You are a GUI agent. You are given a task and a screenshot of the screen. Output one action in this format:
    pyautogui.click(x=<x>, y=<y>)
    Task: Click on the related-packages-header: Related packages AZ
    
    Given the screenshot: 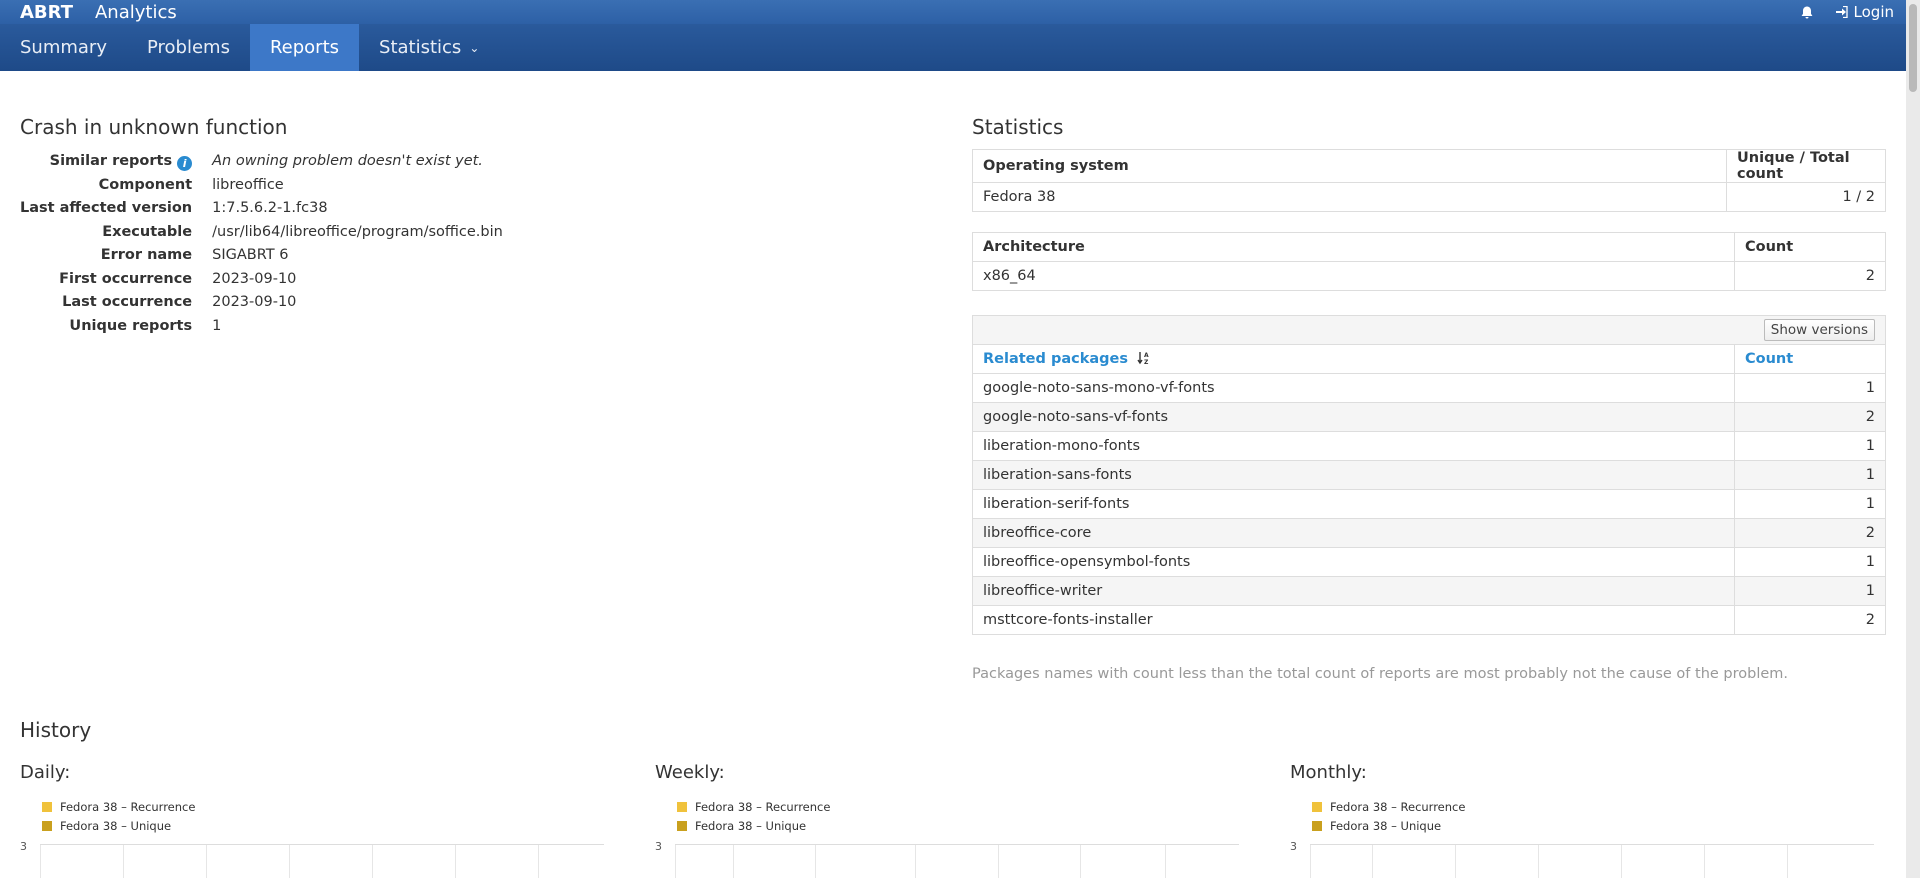 What is the action you would take?
    pyautogui.click(x=1353, y=359)
    